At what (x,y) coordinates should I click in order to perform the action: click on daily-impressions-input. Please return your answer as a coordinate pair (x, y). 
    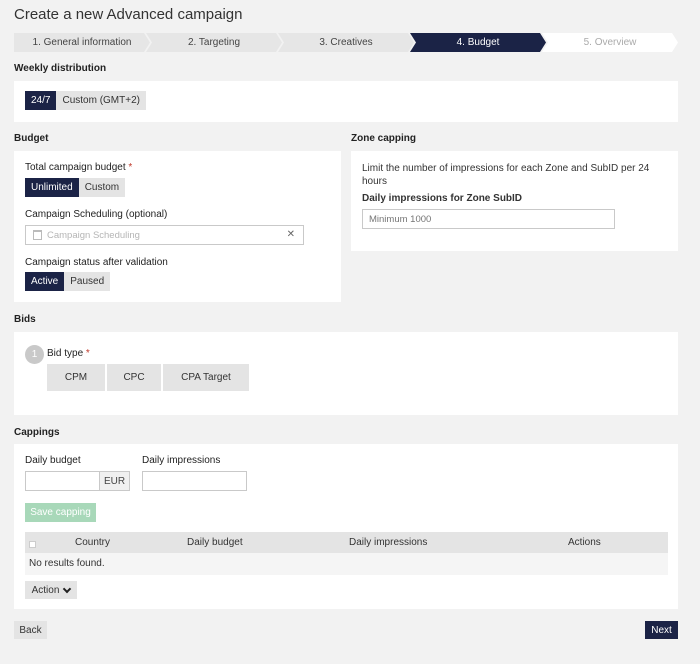
    Looking at the image, I should click on (194, 481).